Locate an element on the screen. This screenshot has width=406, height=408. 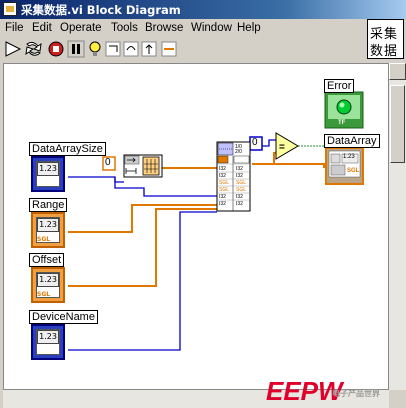
vertical-scrollbar is located at coordinates (397, 226).